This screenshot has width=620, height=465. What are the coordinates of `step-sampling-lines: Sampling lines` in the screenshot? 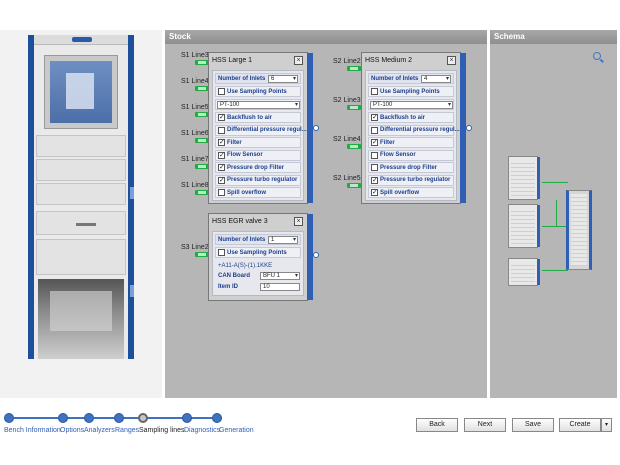 It's located at (162, 430).